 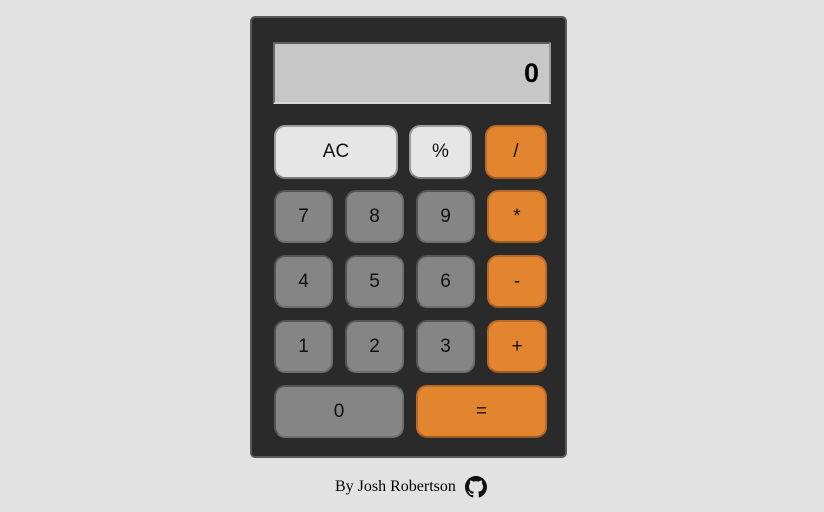 I want to click on author-credit: By Josh Robertson, so click(x=395, y=486).